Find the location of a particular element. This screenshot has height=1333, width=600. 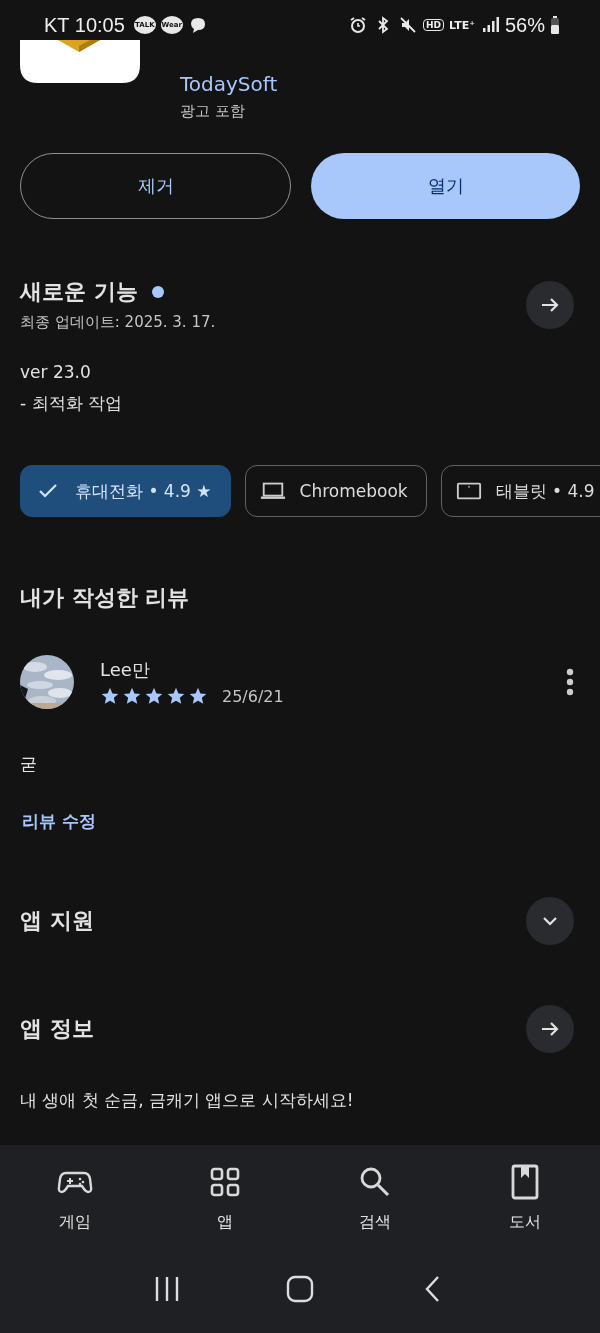

section-title: 내가 작성한 리뷰 is located at coordinates (105, 598).